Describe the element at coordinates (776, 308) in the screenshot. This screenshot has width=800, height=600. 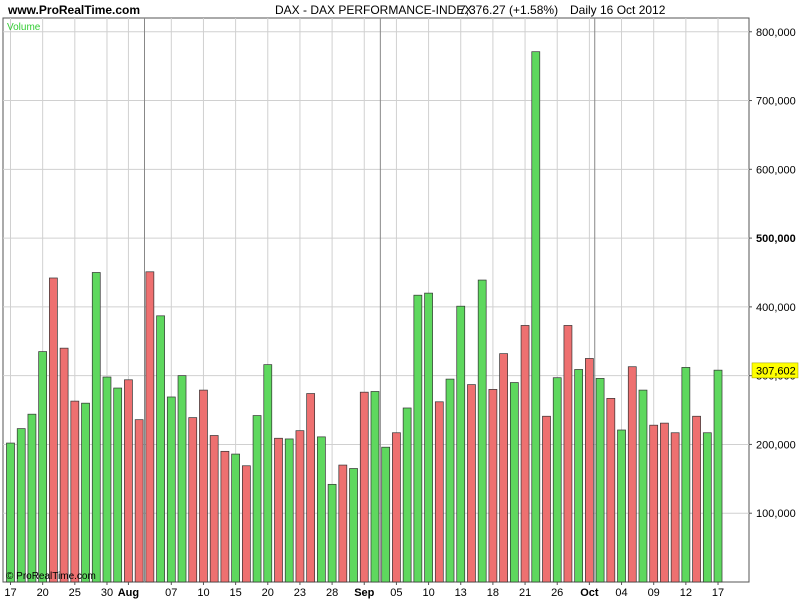
I see `y-tick-label: 400,000` at that location.